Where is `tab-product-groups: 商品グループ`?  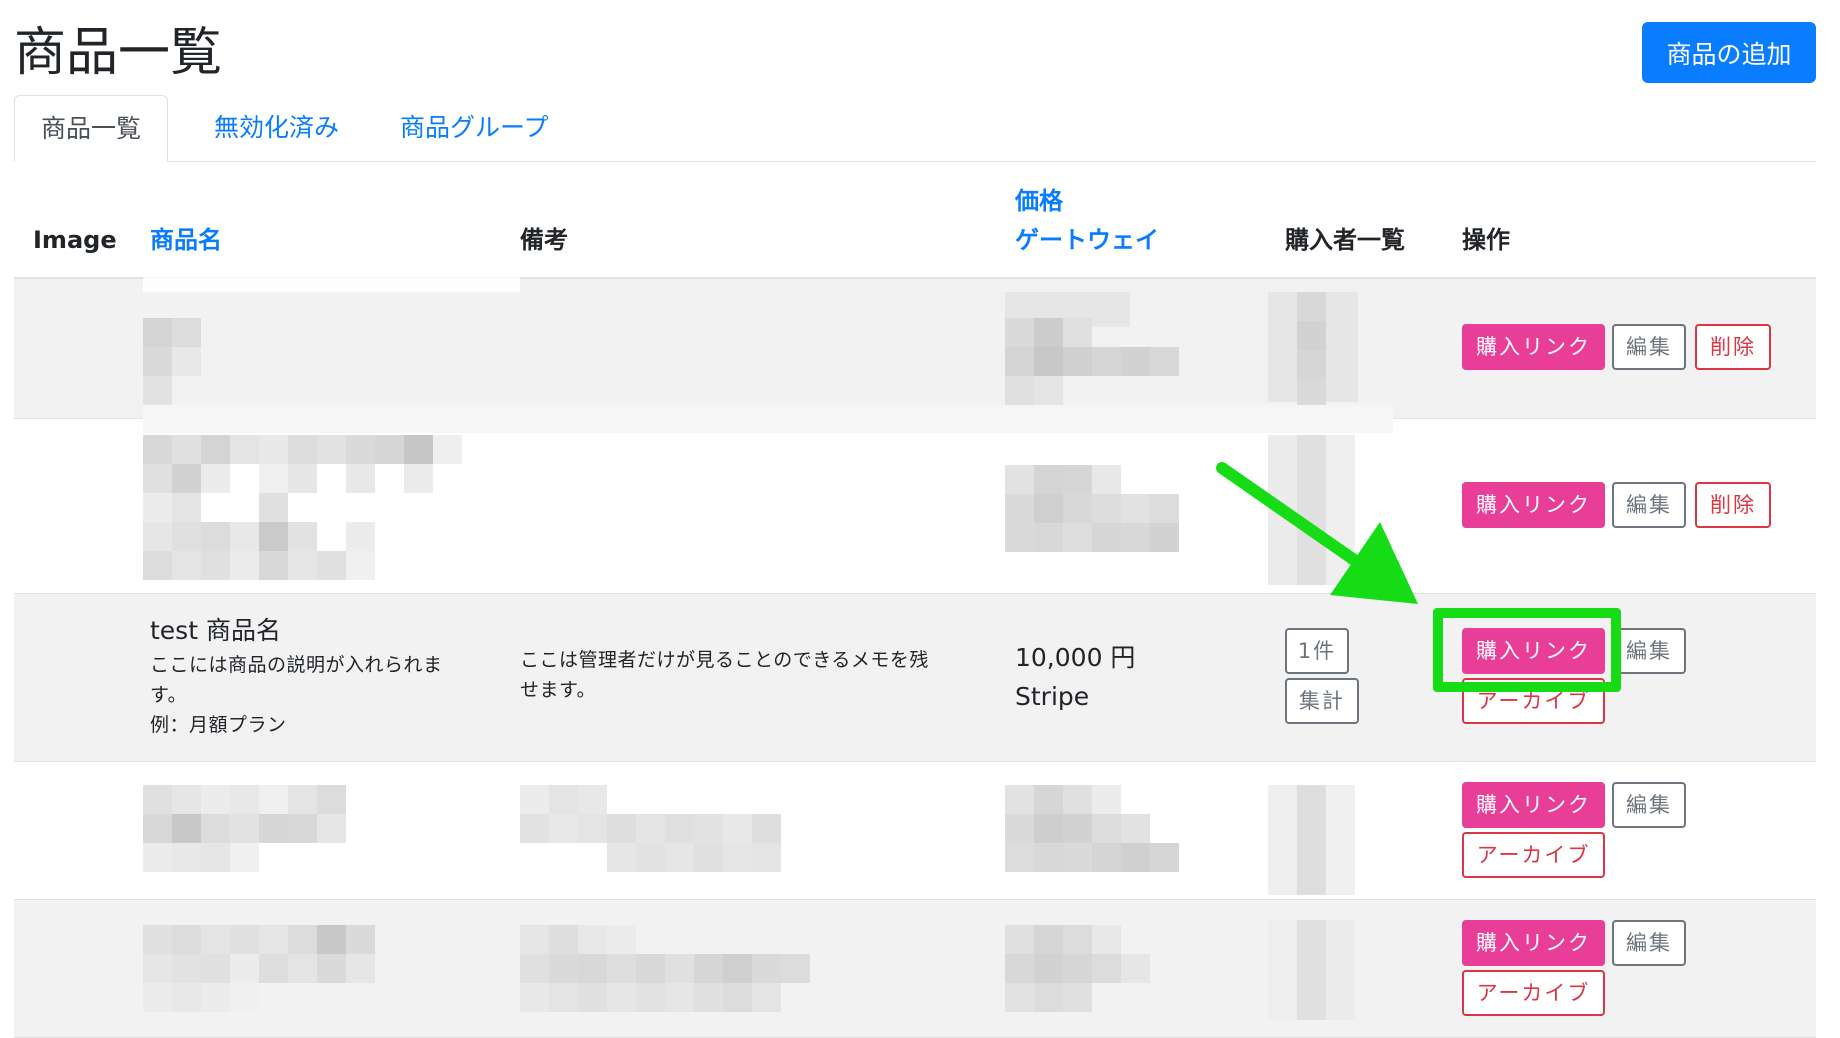
tab-product-groups: 商品グループ is located at coordinates (474, 128).